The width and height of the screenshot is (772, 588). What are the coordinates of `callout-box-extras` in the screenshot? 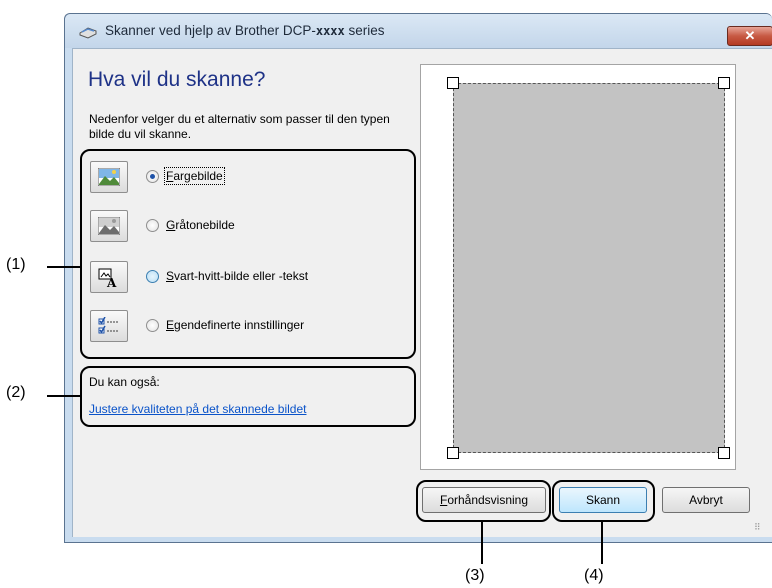 It's located at (248, 396).